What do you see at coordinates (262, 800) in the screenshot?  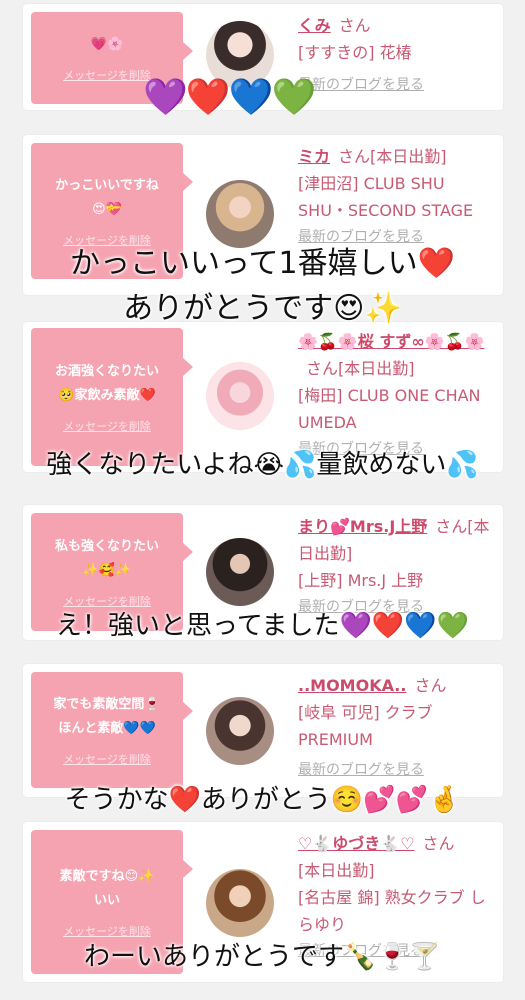 I see `caption-text: そうかな❤️ありがとう☺️💕💕🤞` at bounding box center [262, 800].